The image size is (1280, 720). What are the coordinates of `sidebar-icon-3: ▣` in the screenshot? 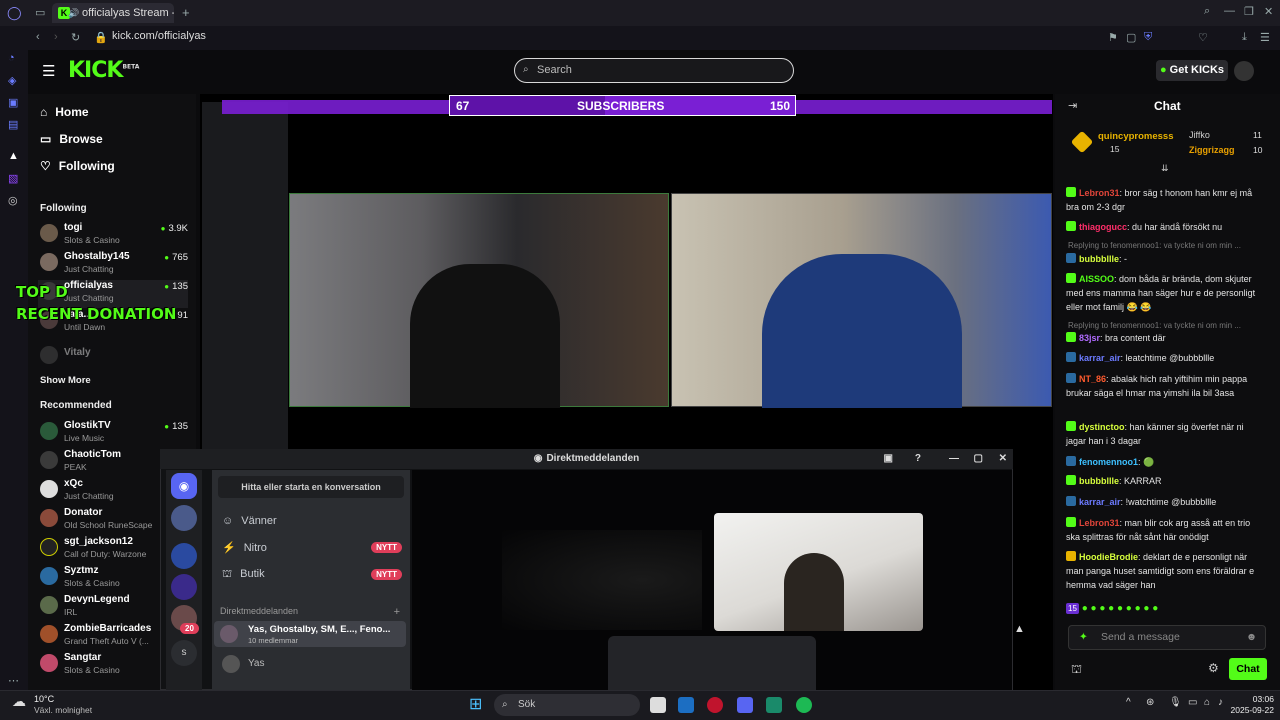 It's located at (13, 102).